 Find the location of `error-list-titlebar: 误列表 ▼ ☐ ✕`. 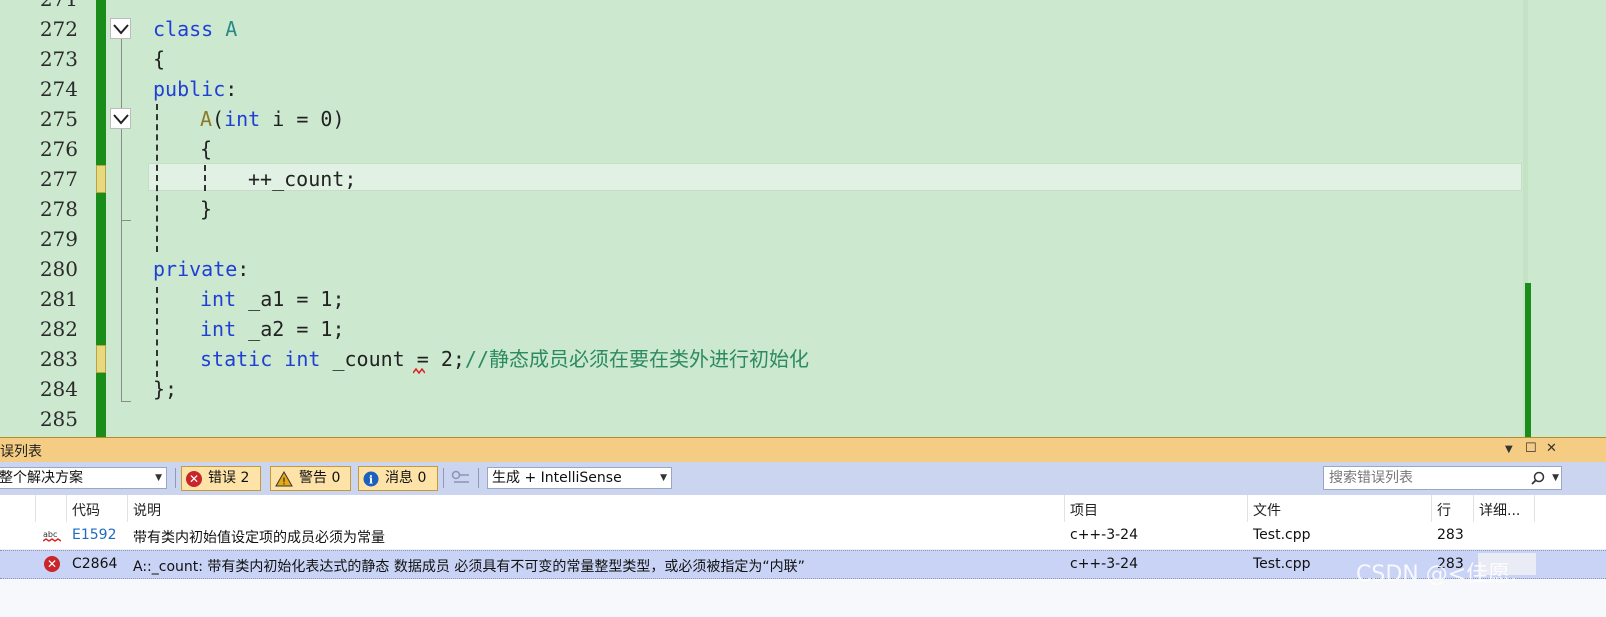

error-list-titlebar: 误列表 ▼ ☐ ✕ is located at coordinates (803, 450).